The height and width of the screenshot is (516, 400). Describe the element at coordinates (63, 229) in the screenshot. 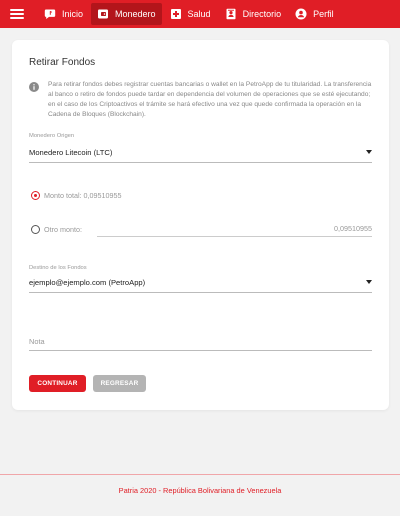

I see `other-amount-label: Otro monto:` at that location.